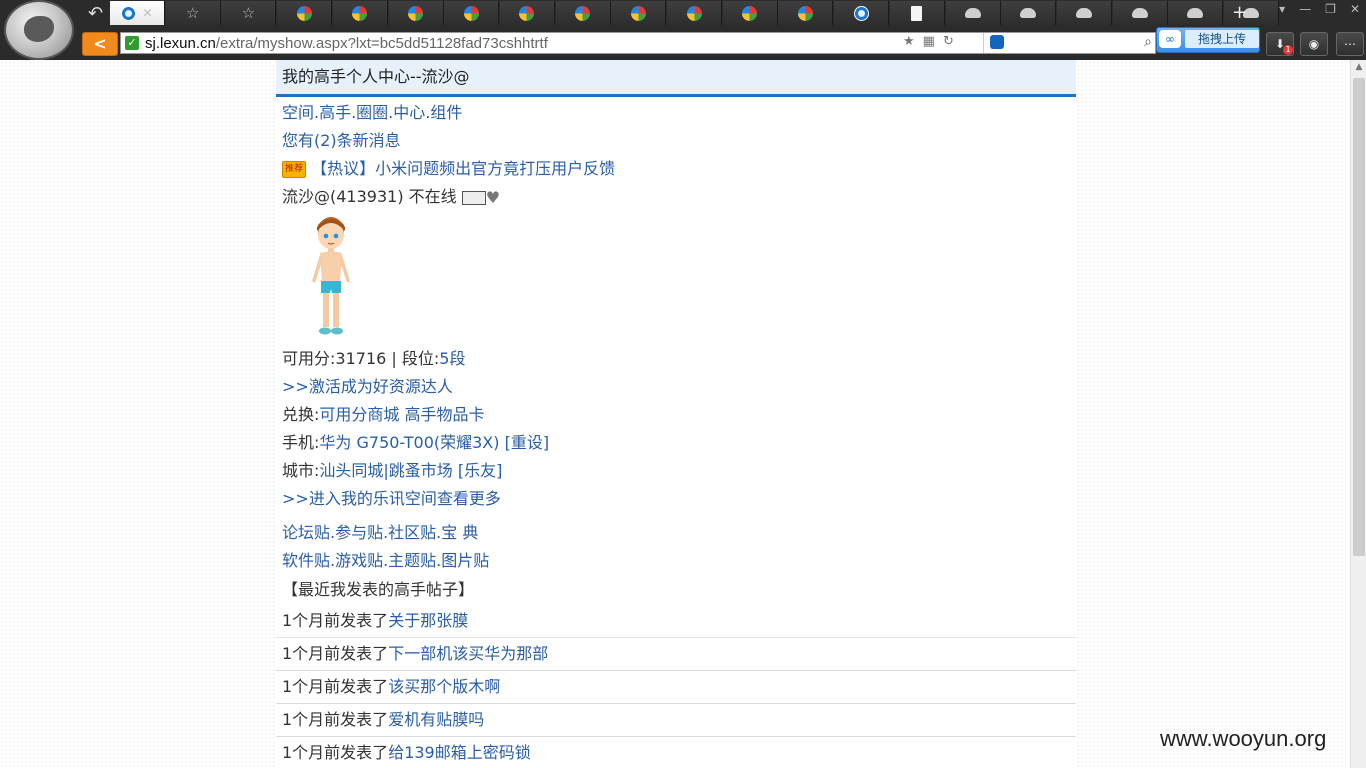  What do you see at coordinates (1330, 9) in the screenshot?
I see `restore-icon: ❐` at bounding box center [1330, 9].